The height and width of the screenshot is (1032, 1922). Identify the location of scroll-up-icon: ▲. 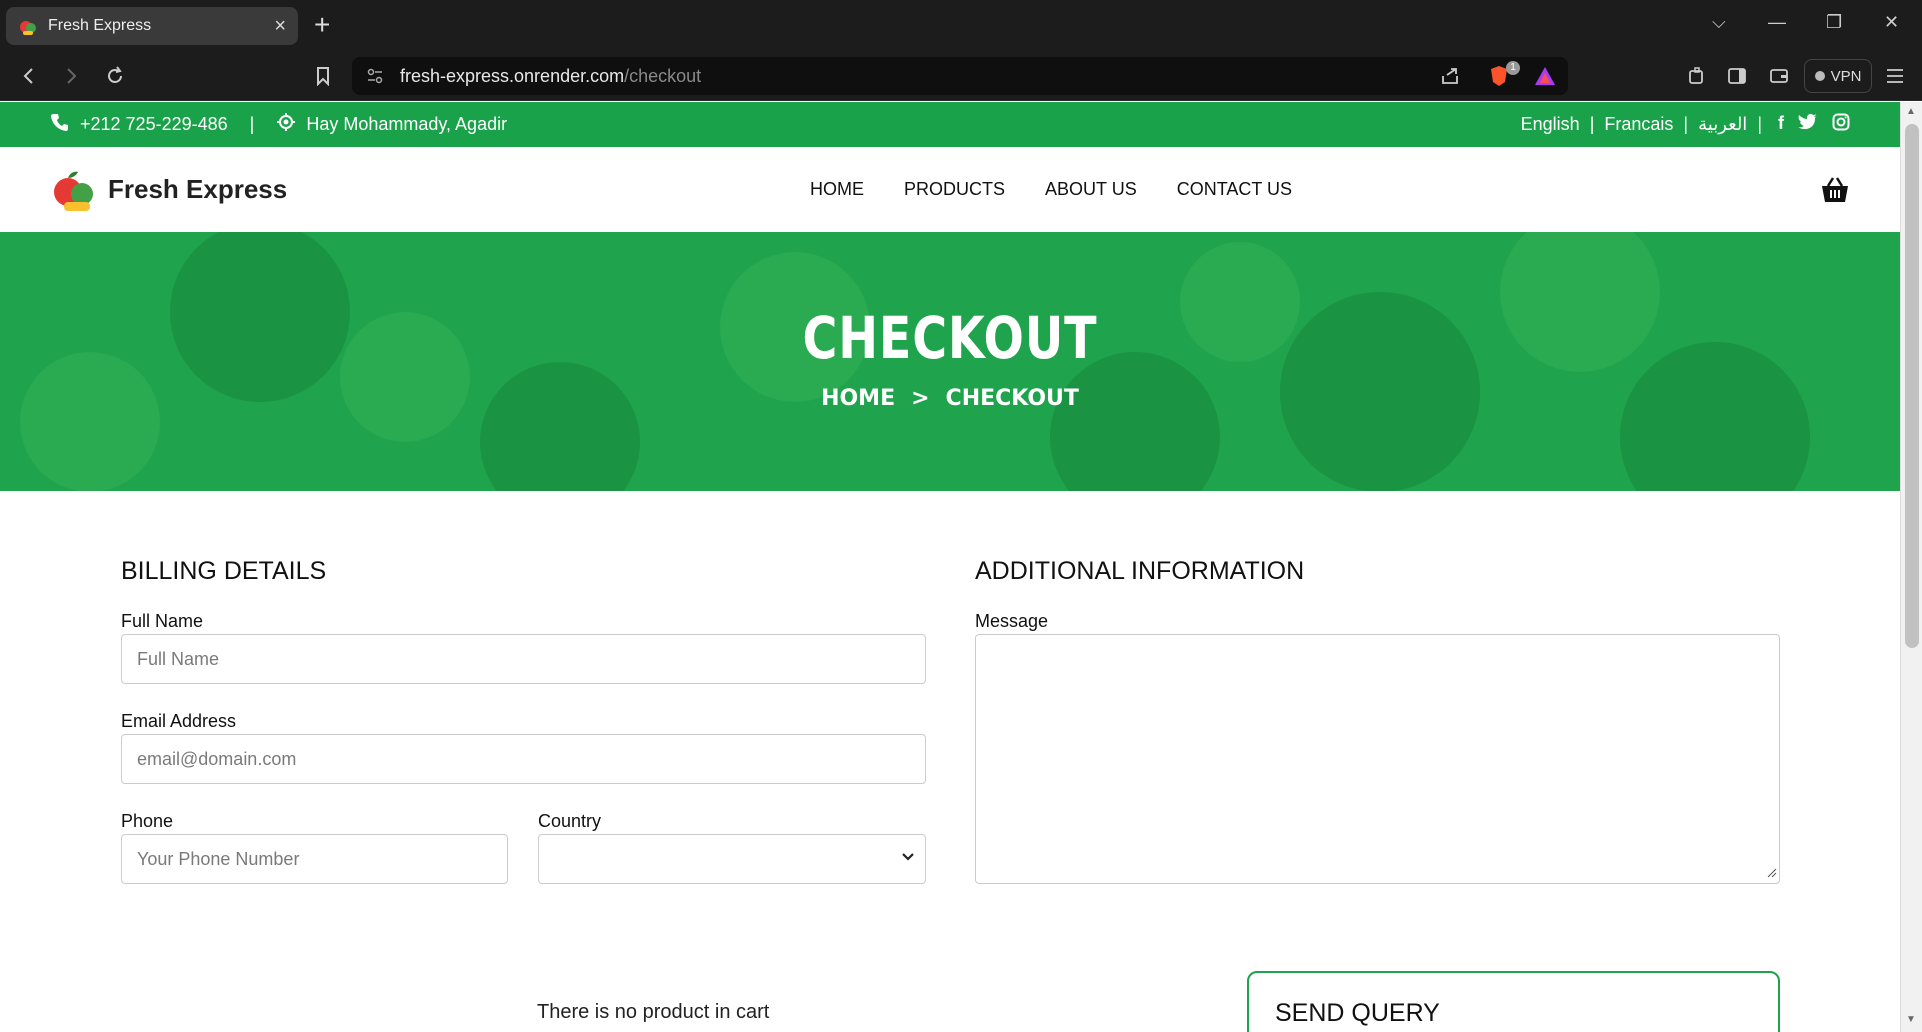
(1911, 111).